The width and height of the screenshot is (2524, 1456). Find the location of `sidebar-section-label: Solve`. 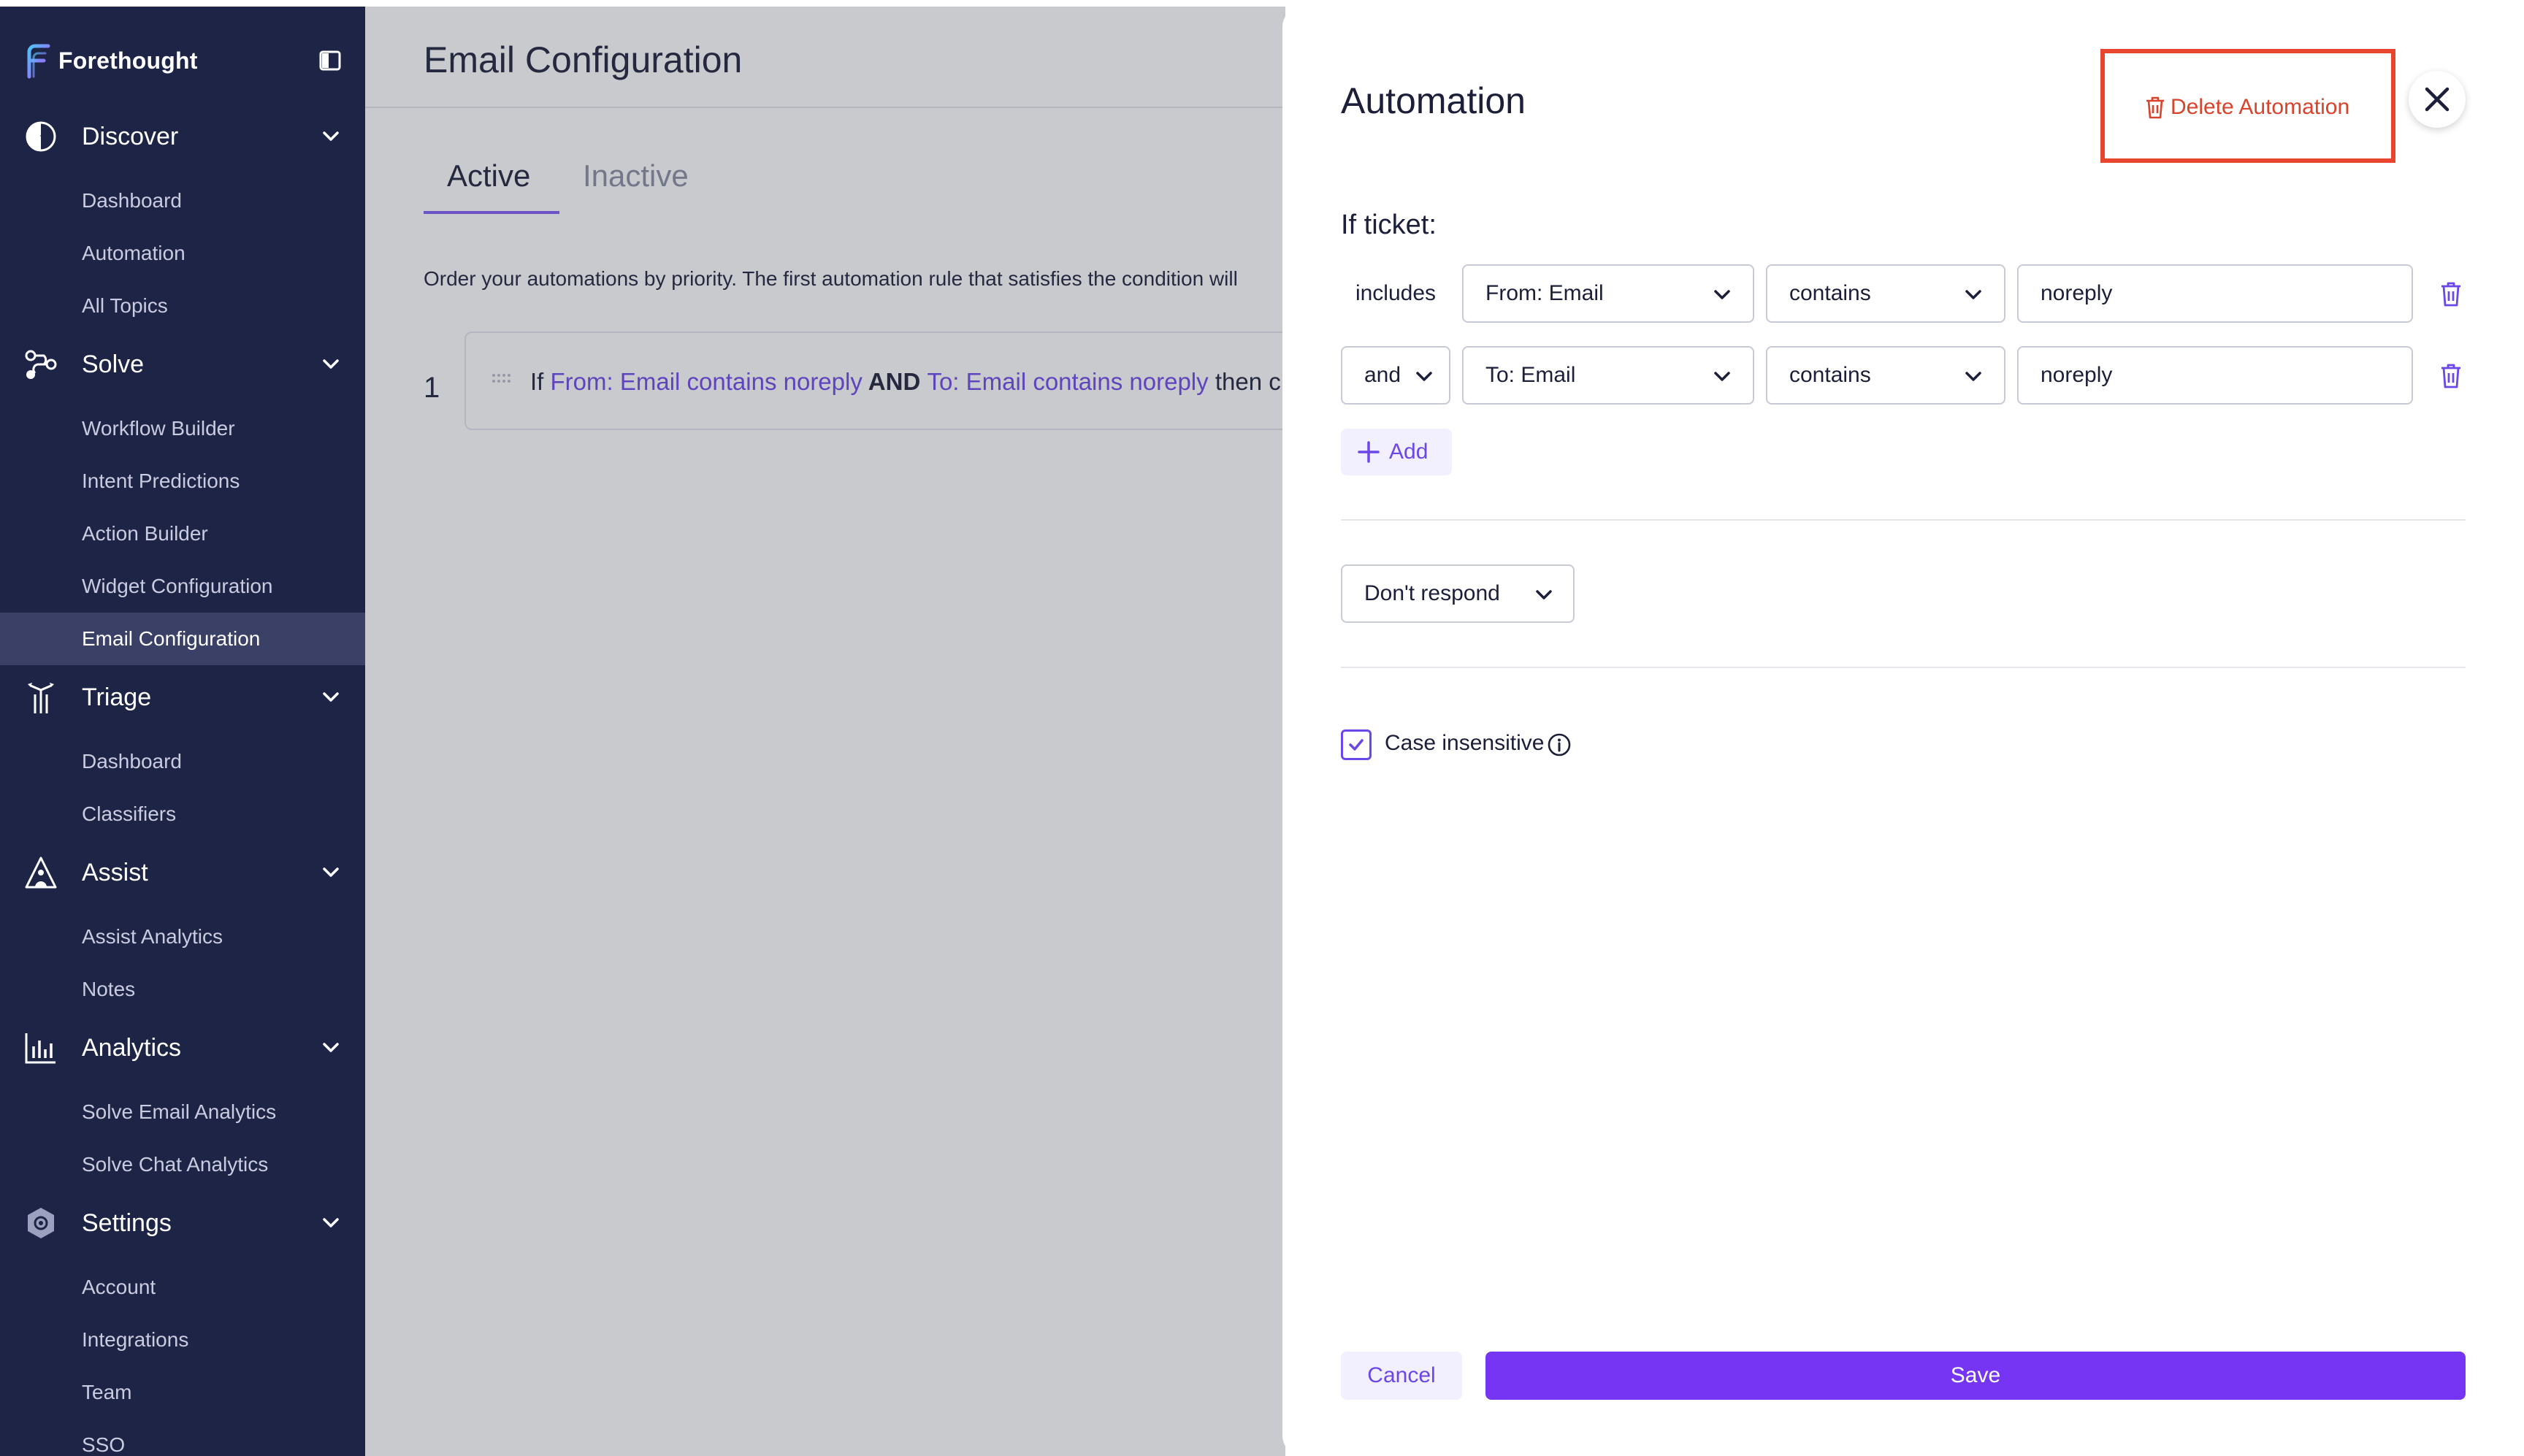

sidebar-section-label: Solve is located at coordinates (113, 364).